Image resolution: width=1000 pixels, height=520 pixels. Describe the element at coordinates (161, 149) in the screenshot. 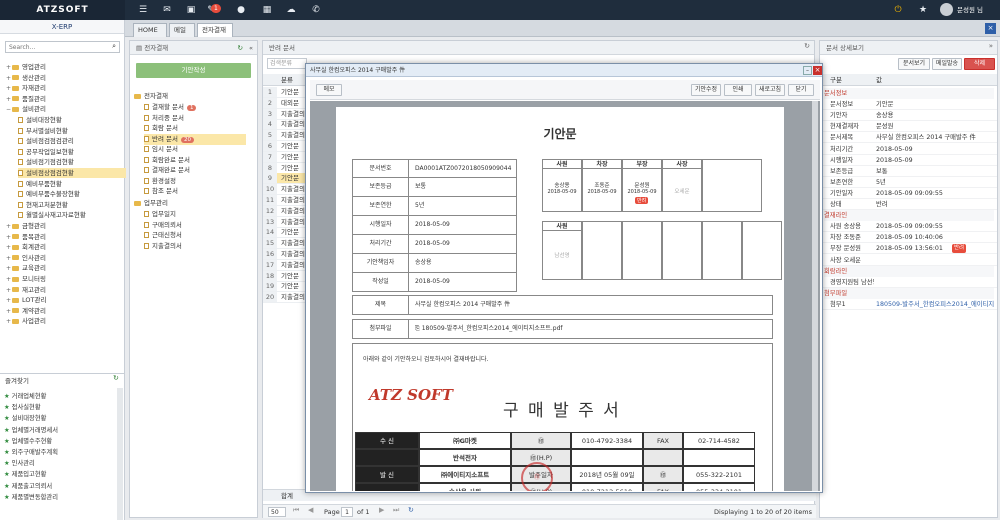

I see `approval-item: 임시 문서` at that location.